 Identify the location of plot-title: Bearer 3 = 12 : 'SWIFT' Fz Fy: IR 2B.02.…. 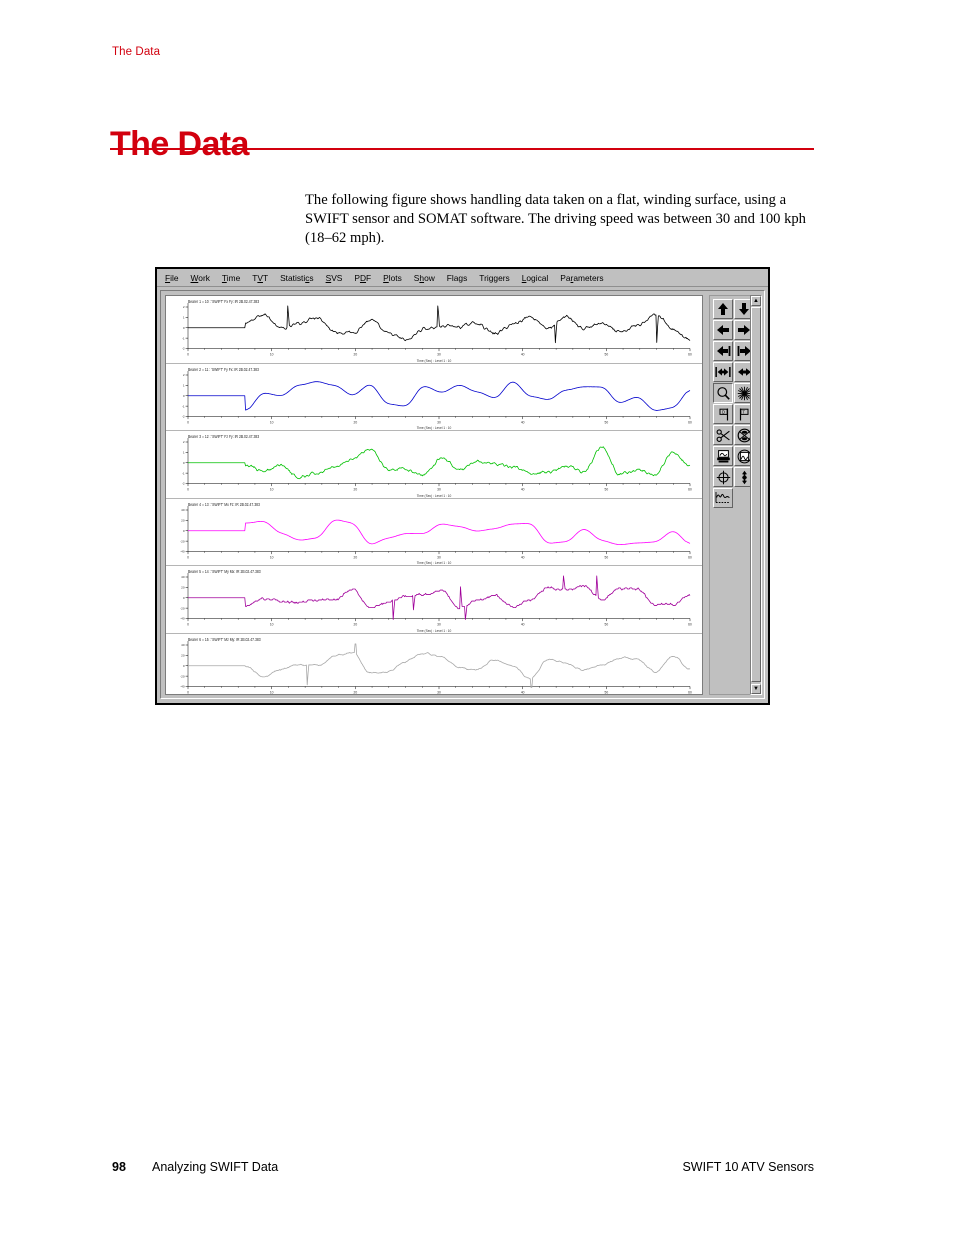
(224, 436).